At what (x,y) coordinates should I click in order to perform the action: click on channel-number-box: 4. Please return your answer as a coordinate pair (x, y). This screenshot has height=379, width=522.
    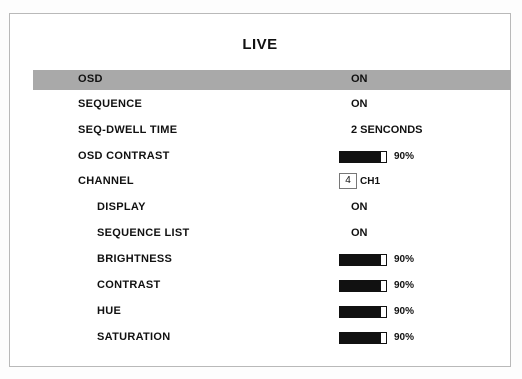
    Looking at the image, I should click on (348, 181).